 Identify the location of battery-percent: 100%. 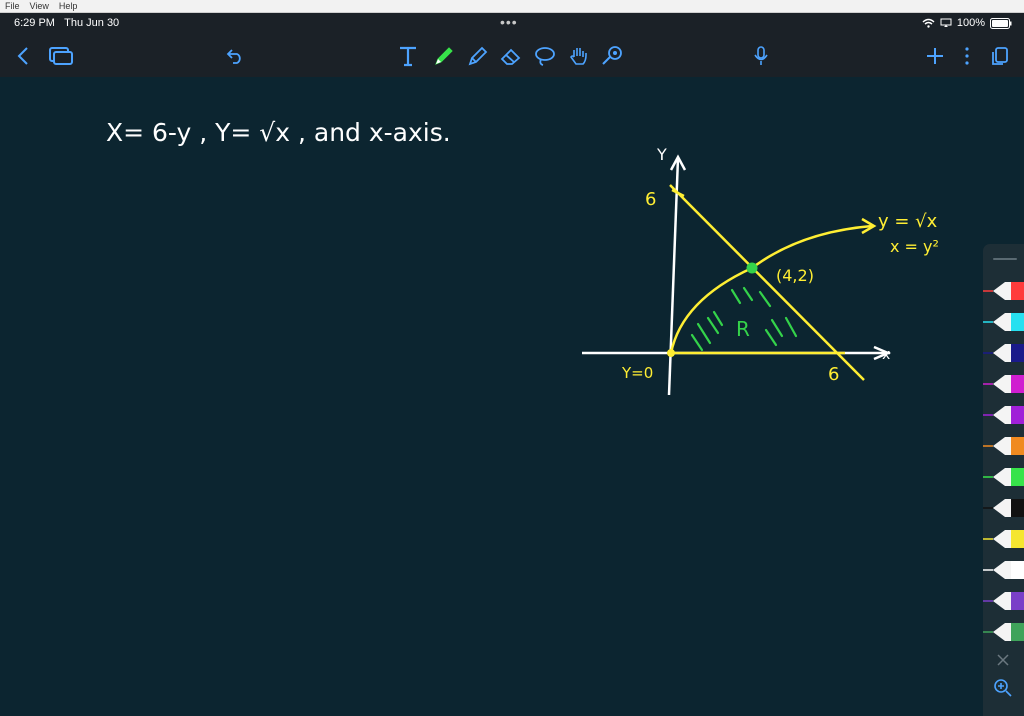
(970, 23).